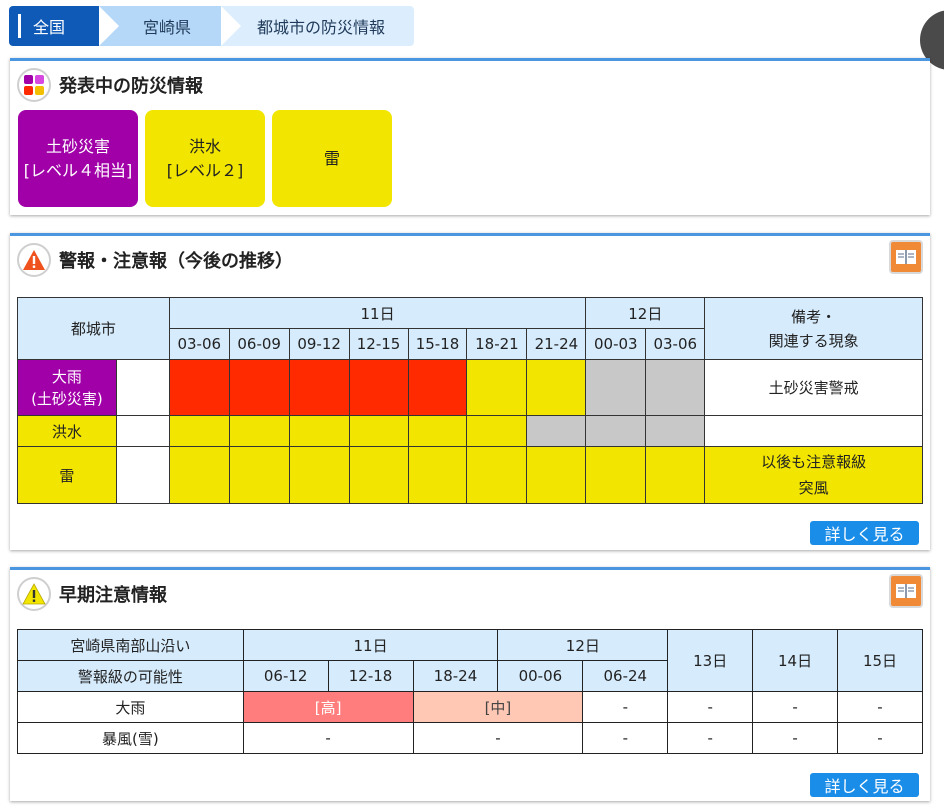  I want to click on status-card-thunder: 雷, so click(332, 158).